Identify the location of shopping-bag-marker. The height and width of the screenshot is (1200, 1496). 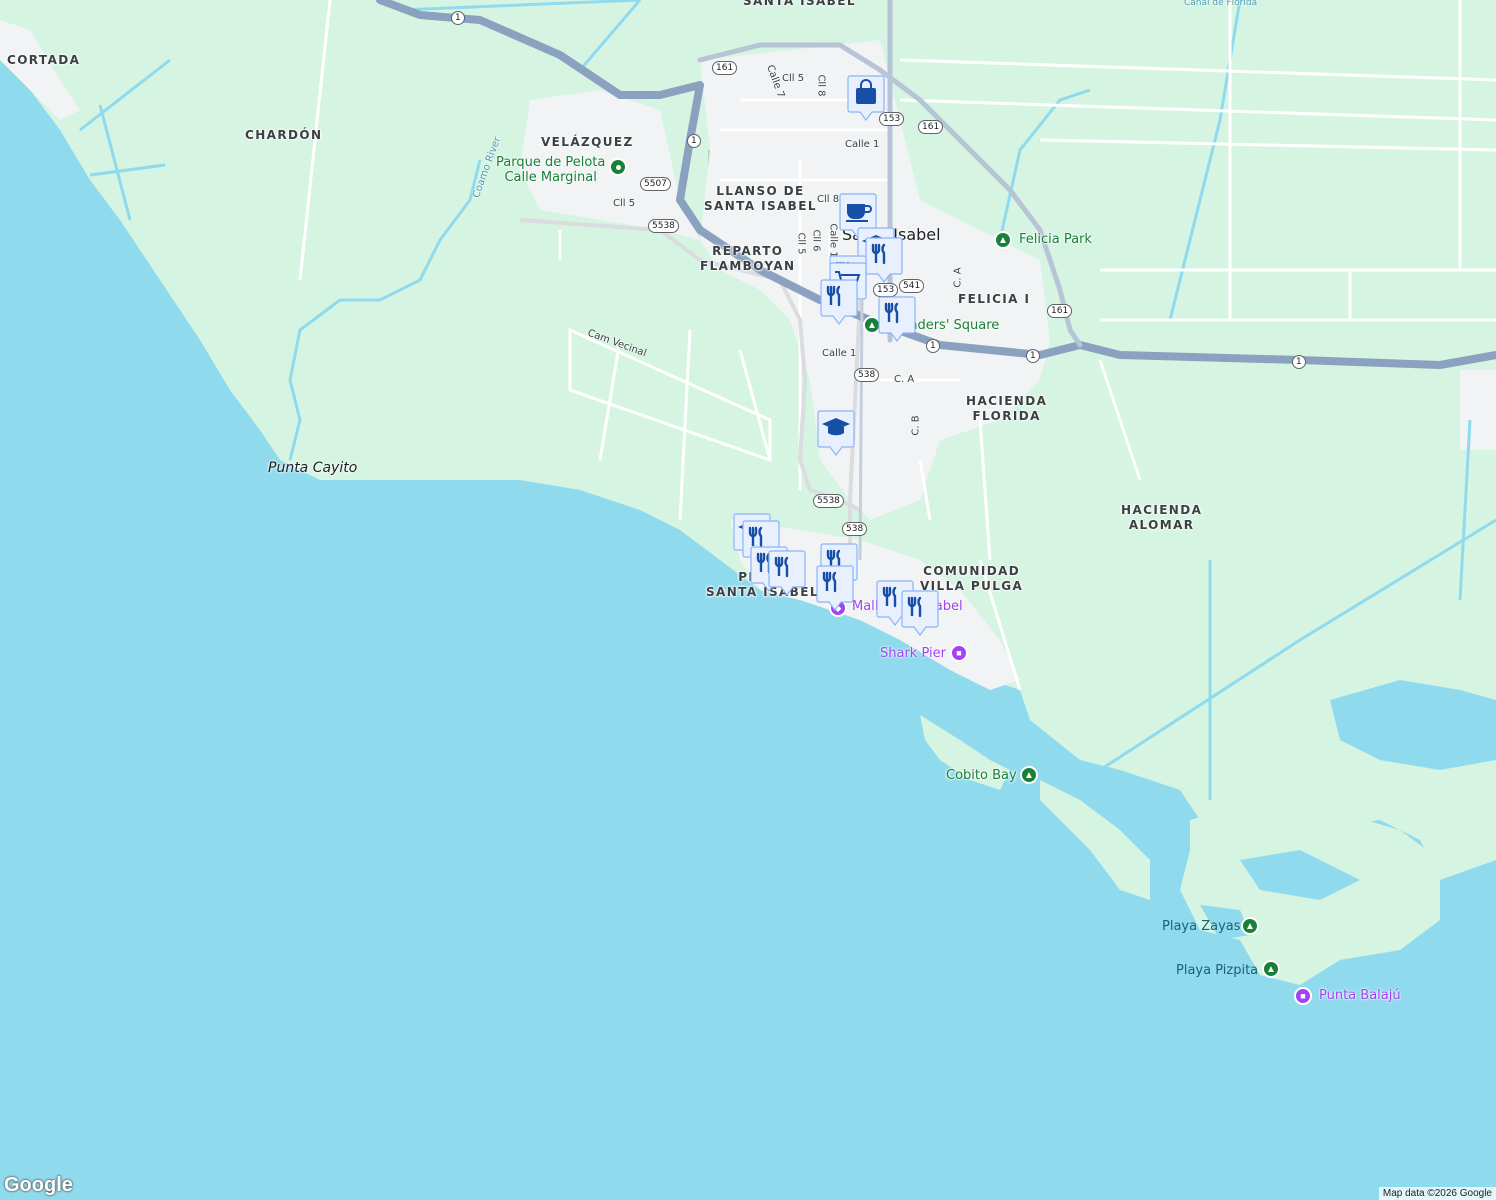
(866, 98).